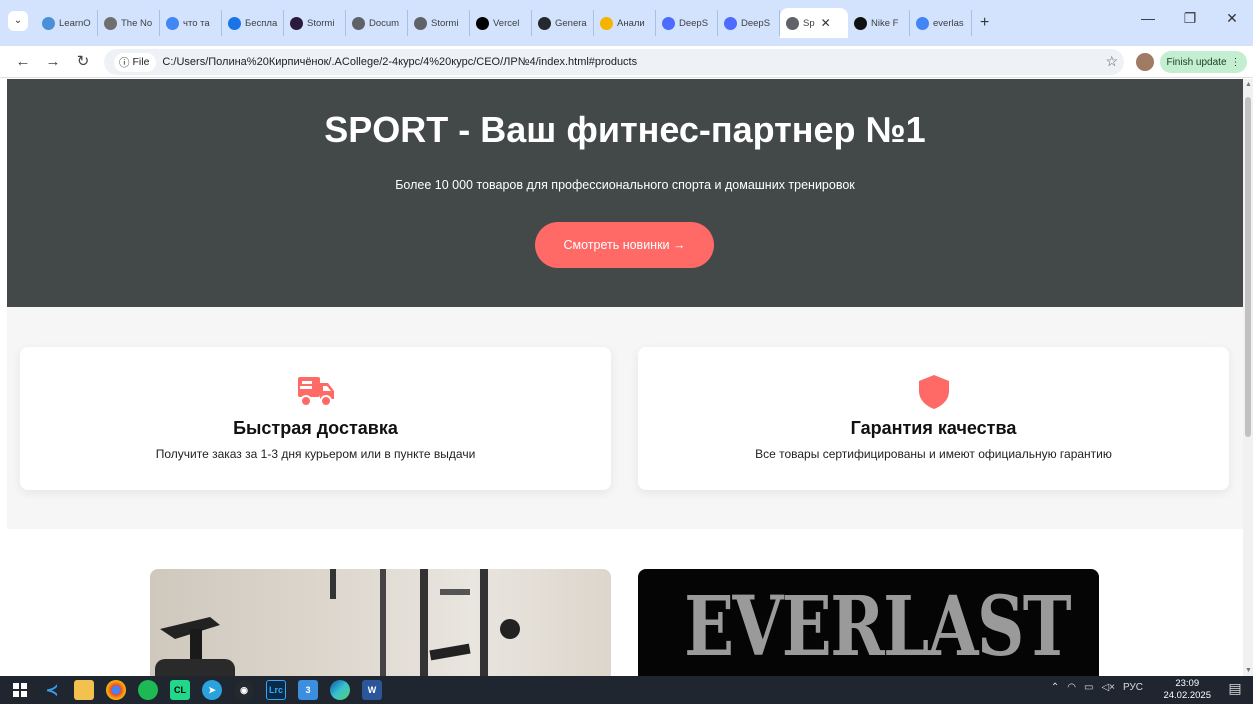 The width and height of the screenshot is (1253, 704). What do you see at coordinates (116, 690) in the screenshot?
I see `chrome-icon` at bounding box center [116, 690].